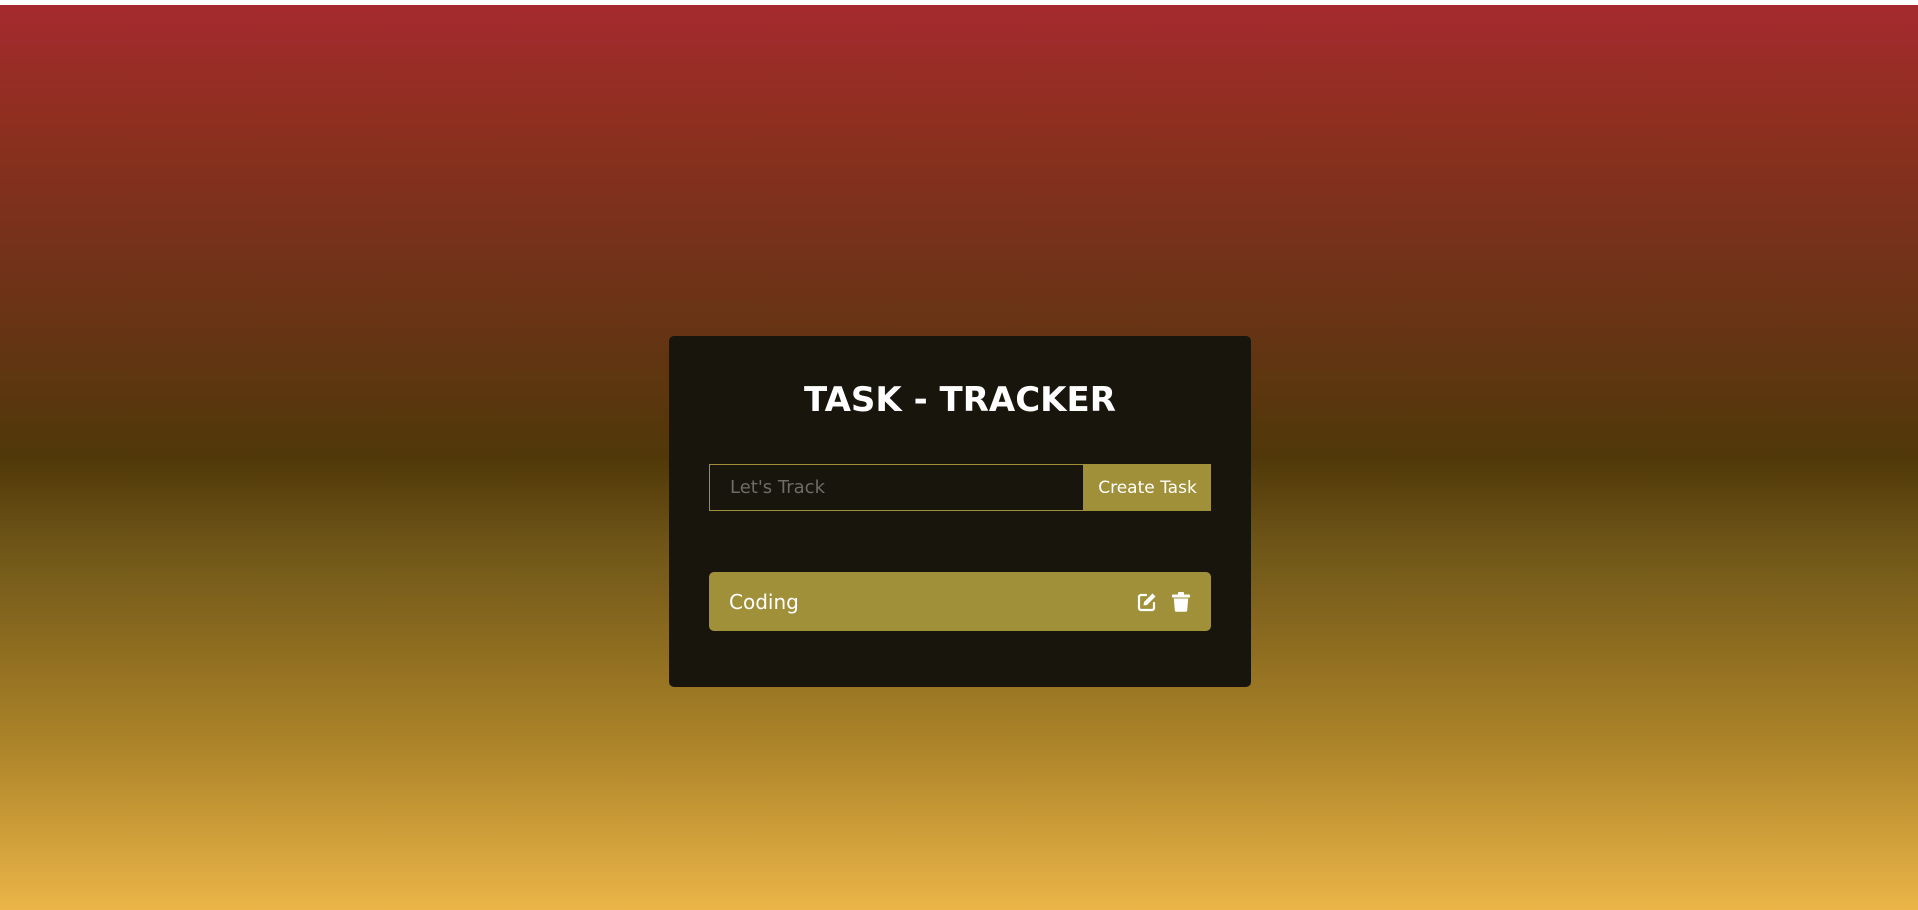 Image resolution: width=1918 pixels, height=910 pixels. What do you see at coordinates (1181, 601) in the screenshot?
I see `trash-icon` at bounding box center [1181, 601].